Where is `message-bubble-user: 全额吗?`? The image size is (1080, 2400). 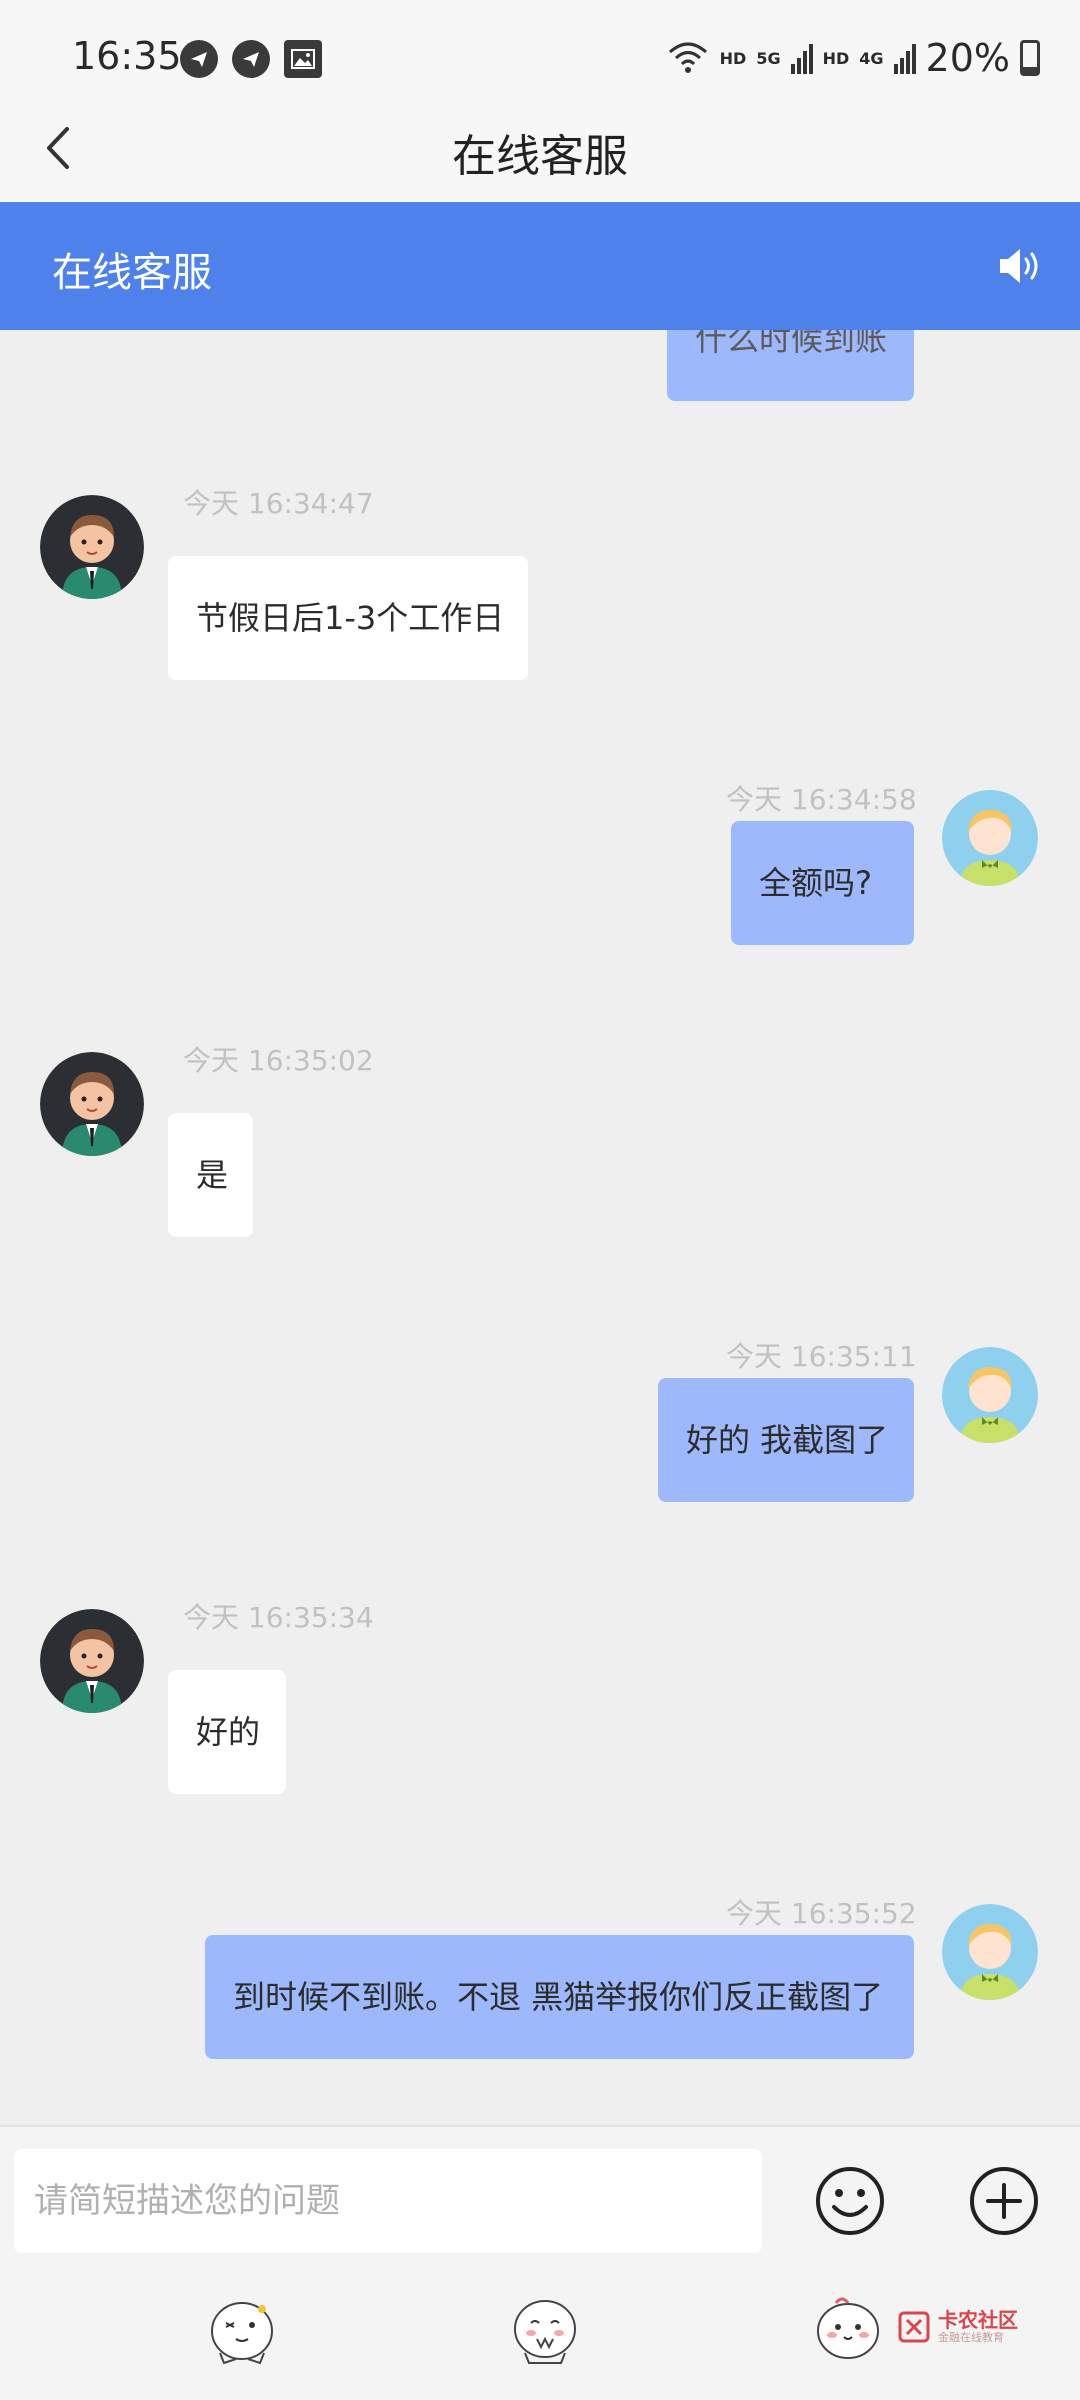
message-bubble-user: 全额吗? is located at coordinates (822, 883).